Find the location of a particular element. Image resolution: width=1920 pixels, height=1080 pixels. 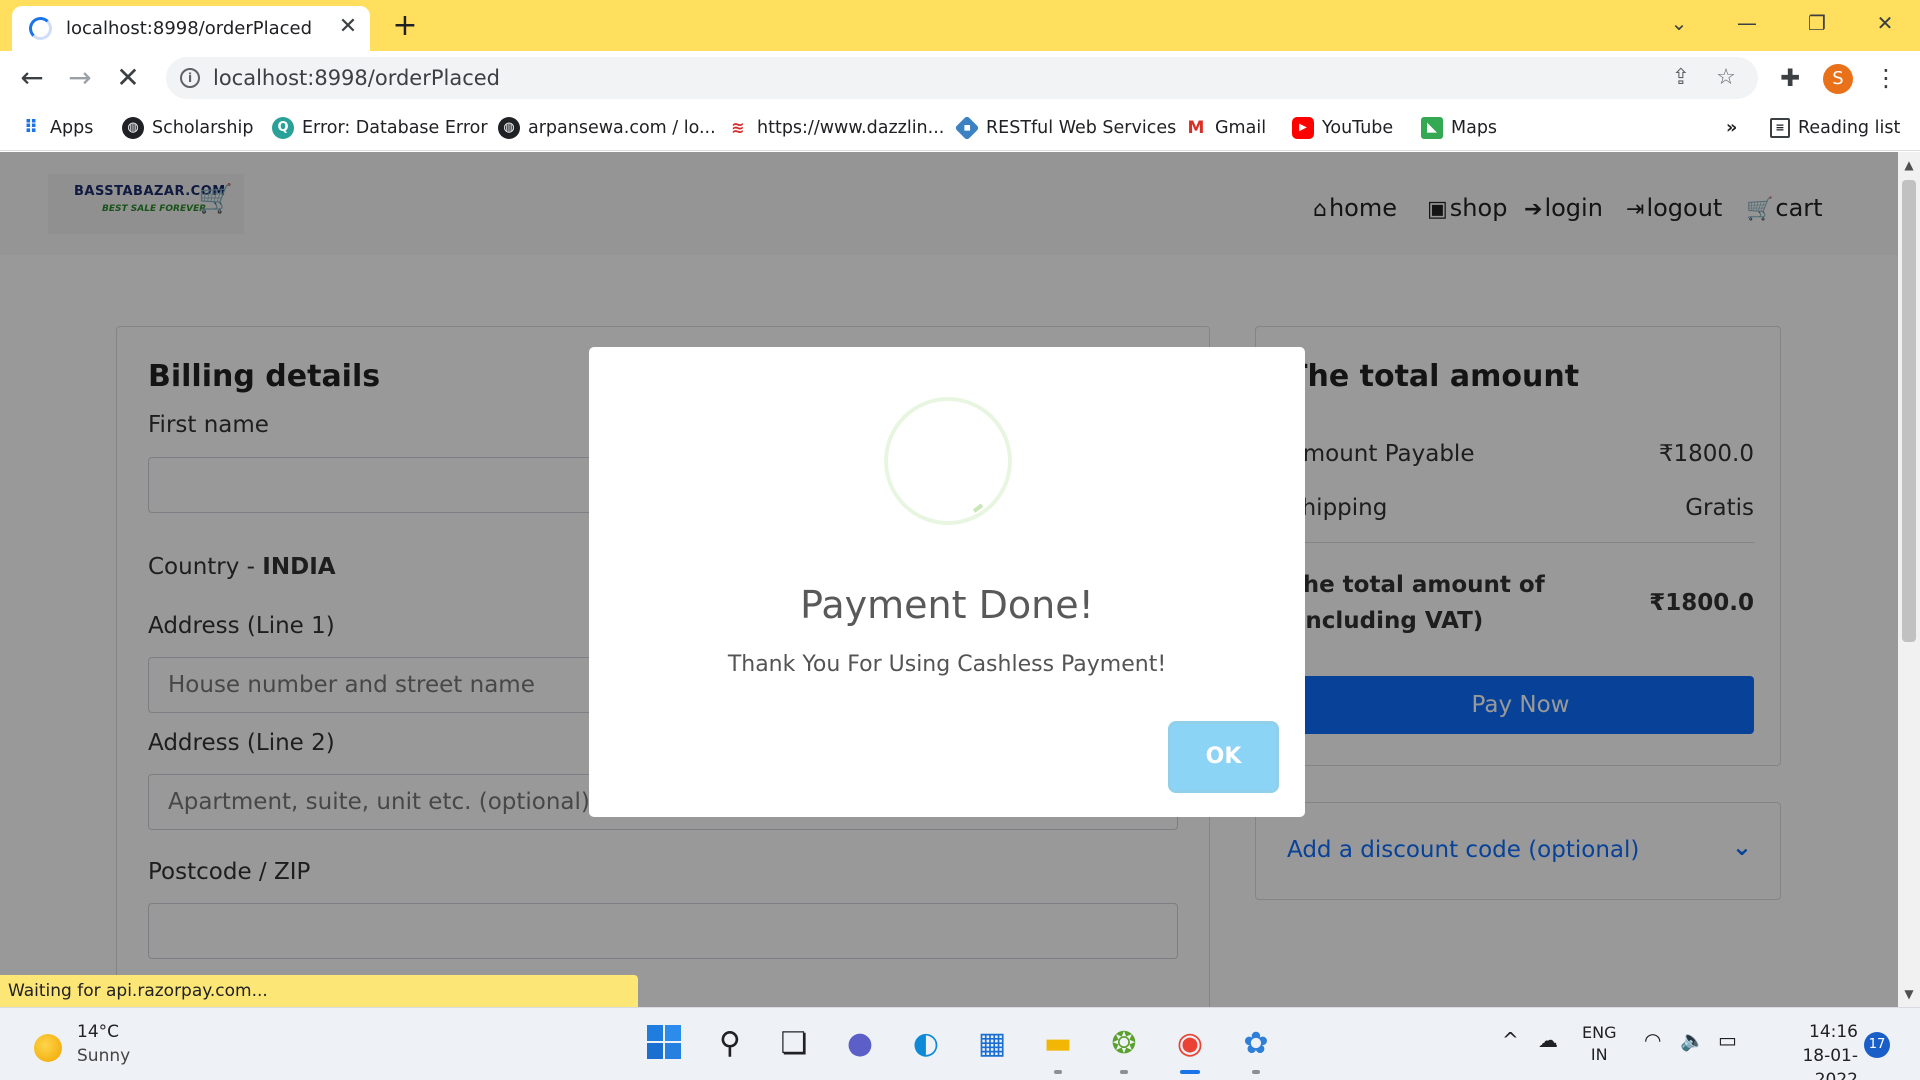

modal-title: Payment Done! is located at coordinates (947, 605).